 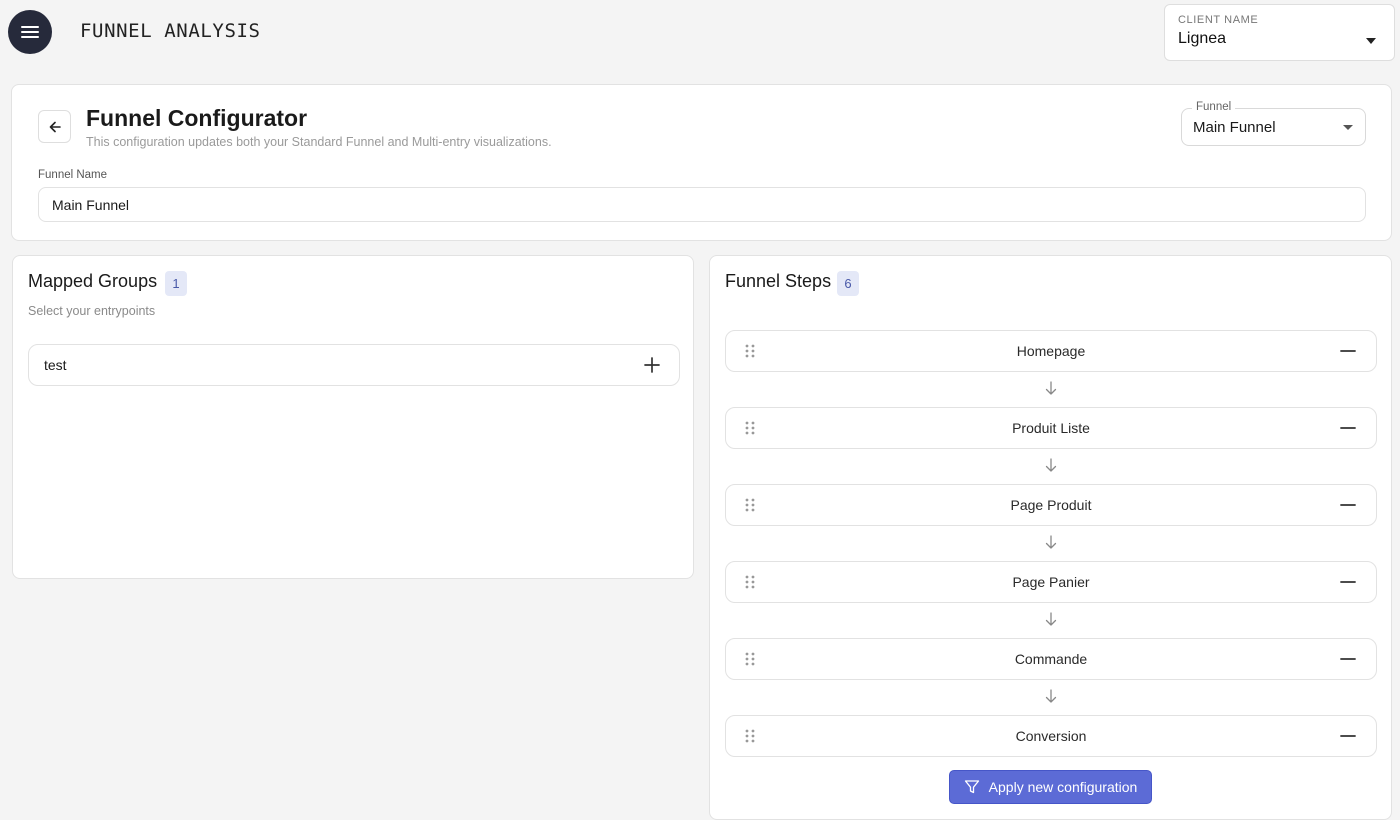 I want to click on back-button, so click(x=54, y=126).